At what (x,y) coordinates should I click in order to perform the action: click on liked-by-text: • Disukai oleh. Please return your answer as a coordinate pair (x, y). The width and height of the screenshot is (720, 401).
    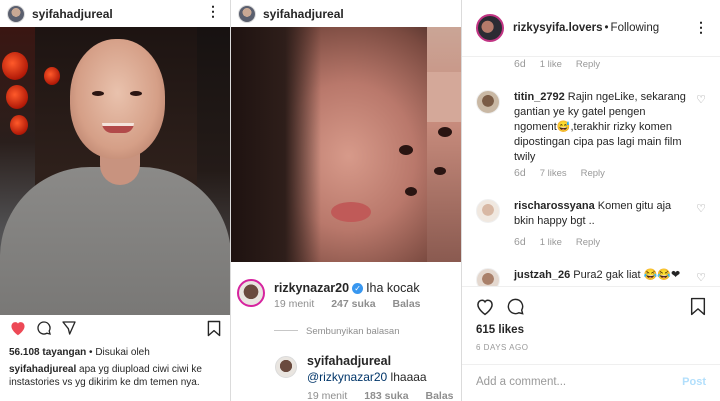
    Looking at the image, I should click on (118, 352).